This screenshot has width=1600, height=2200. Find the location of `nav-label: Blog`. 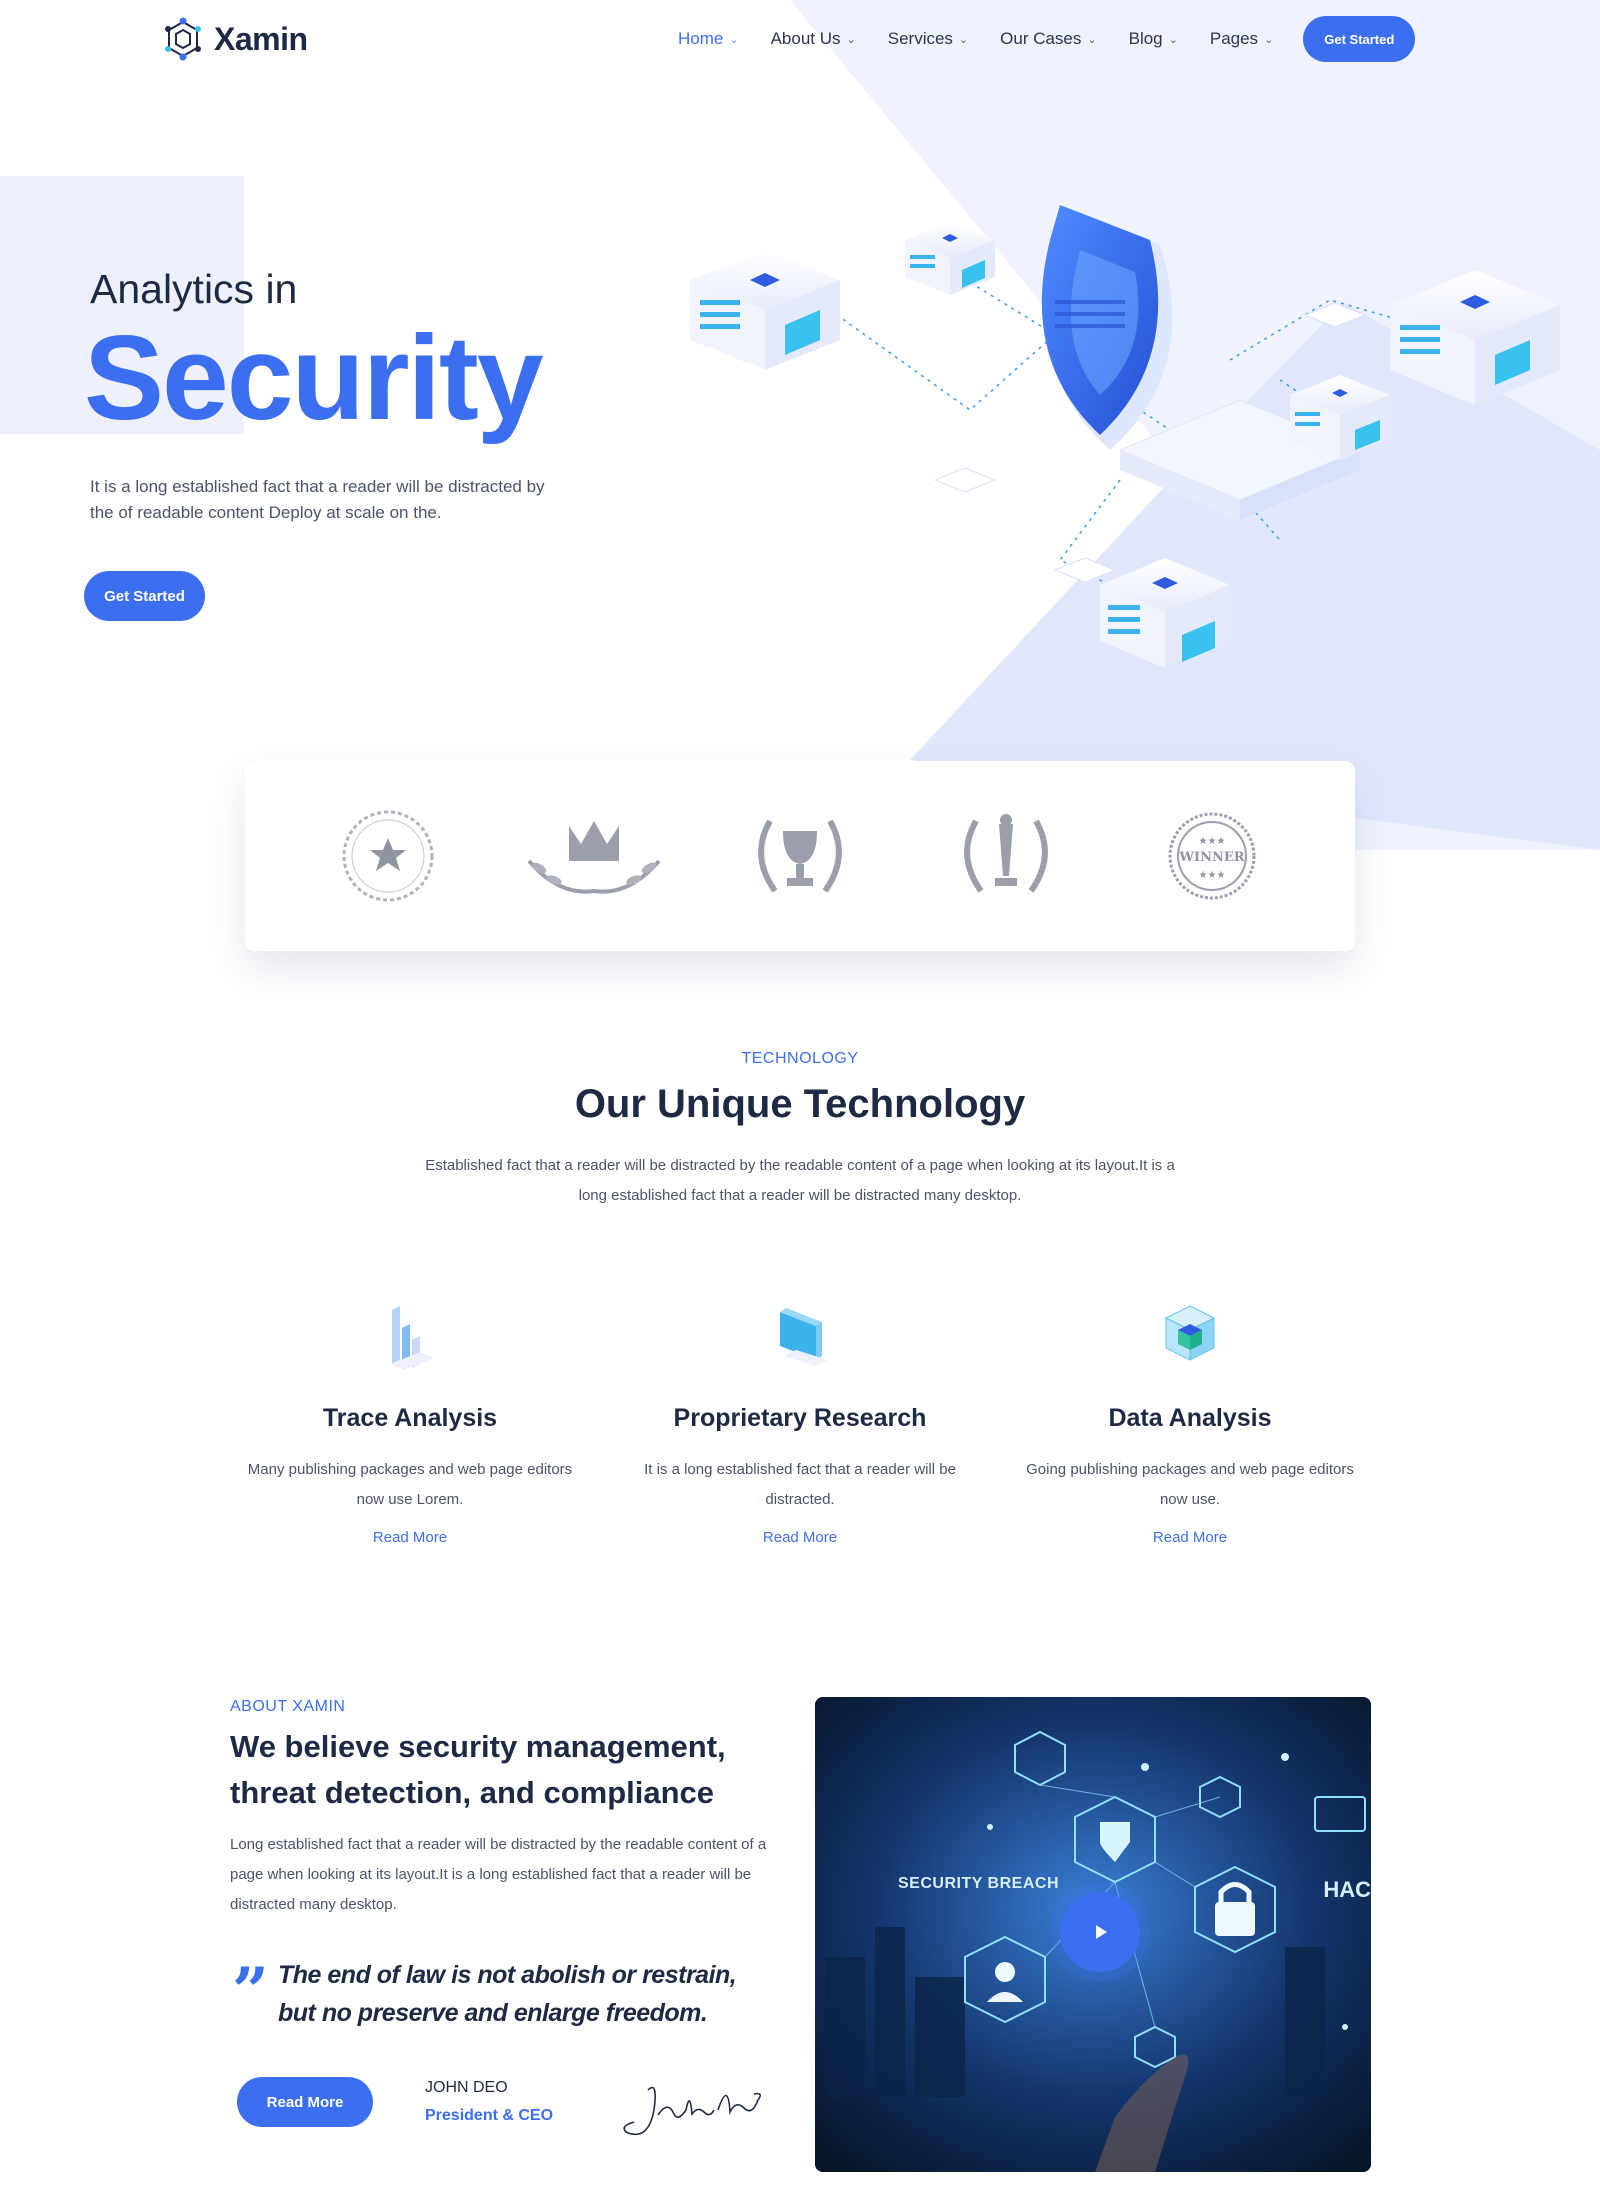

nav-label: Blog is located at coordinates (1145, 38).